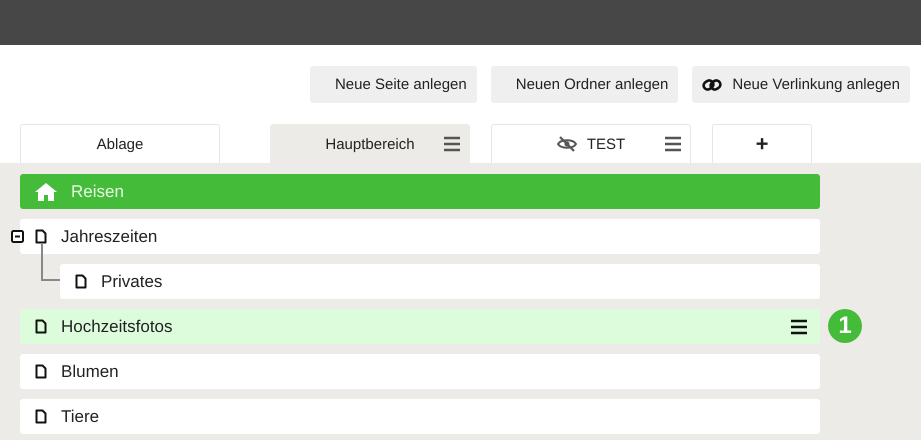 The height and width of the screenshot is (440, 921). I want to click on tab-label: Hauptbereich, so click(370, 144).